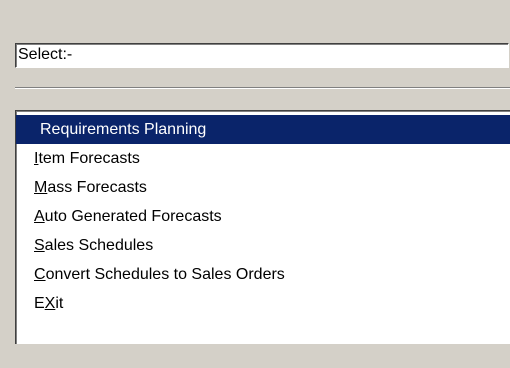 The image size is (510, 368). What do you see at coordinates (97, 187) in the screenshot?
I see `menu-item-label: ass Forecasts` at bounding box center [97, 187].